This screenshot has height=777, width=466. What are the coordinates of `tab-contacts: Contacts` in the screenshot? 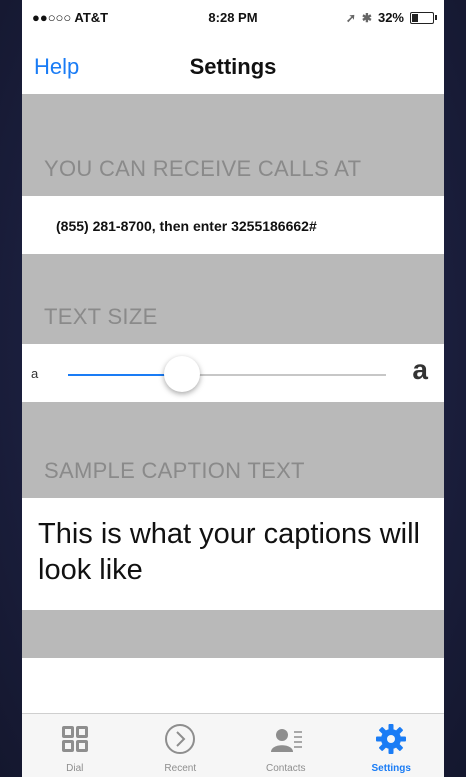 It's located at (286, 745).